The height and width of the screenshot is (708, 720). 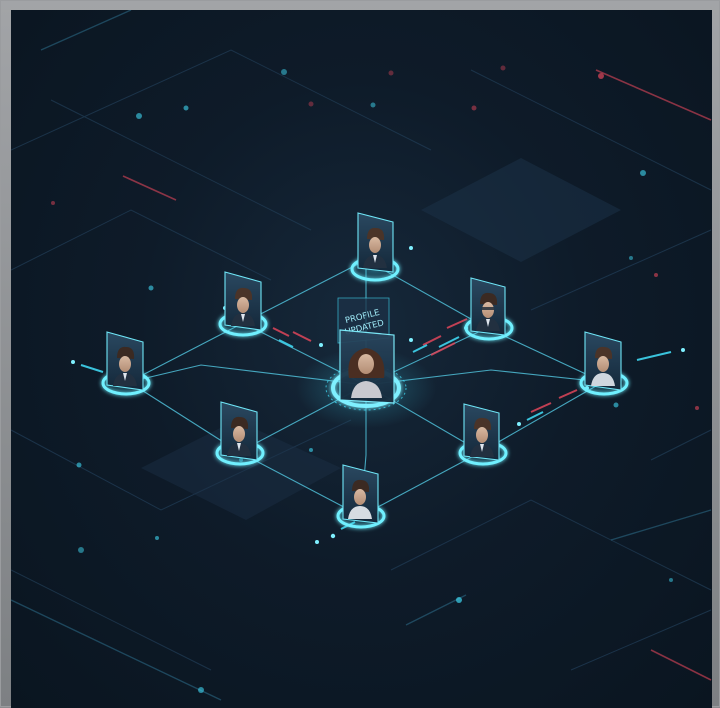 What do you see at coordinates (375, 247) in the screenshot?
I see `profile-node-top` at bounding box center [375, 247].